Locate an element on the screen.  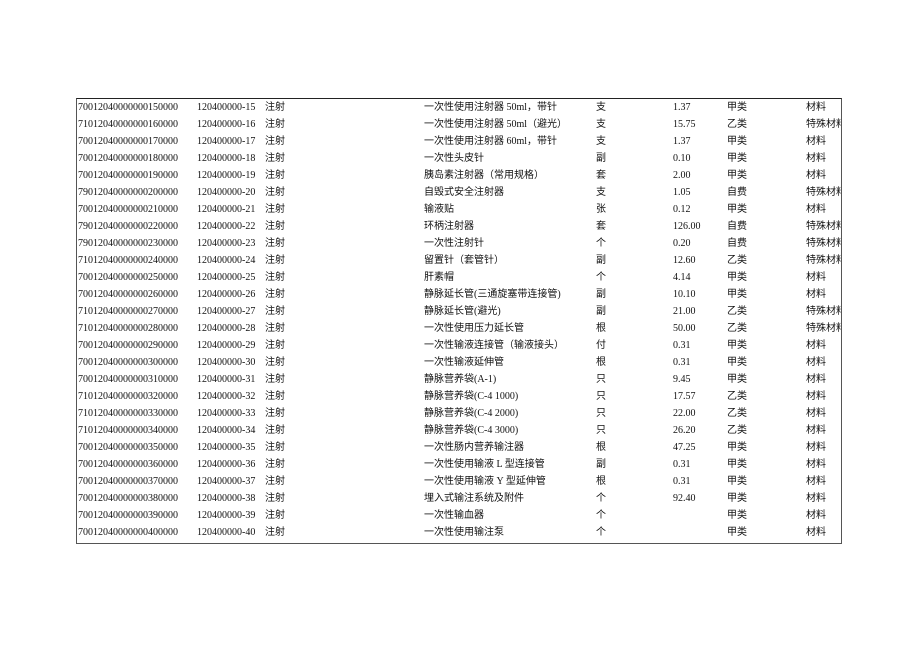
item-name-cell: 静脉营养袋(C-4 2000) is located at coordinates (471, 413).